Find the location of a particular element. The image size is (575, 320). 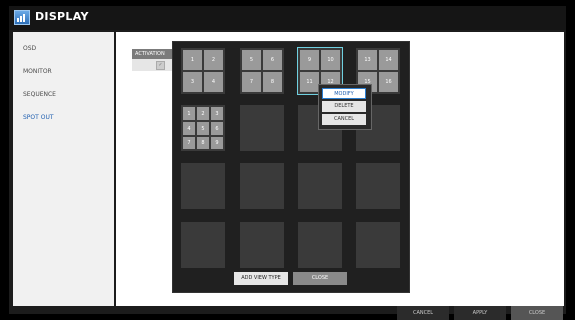

channel-cell: 16 is located at coordinates (388, 82).